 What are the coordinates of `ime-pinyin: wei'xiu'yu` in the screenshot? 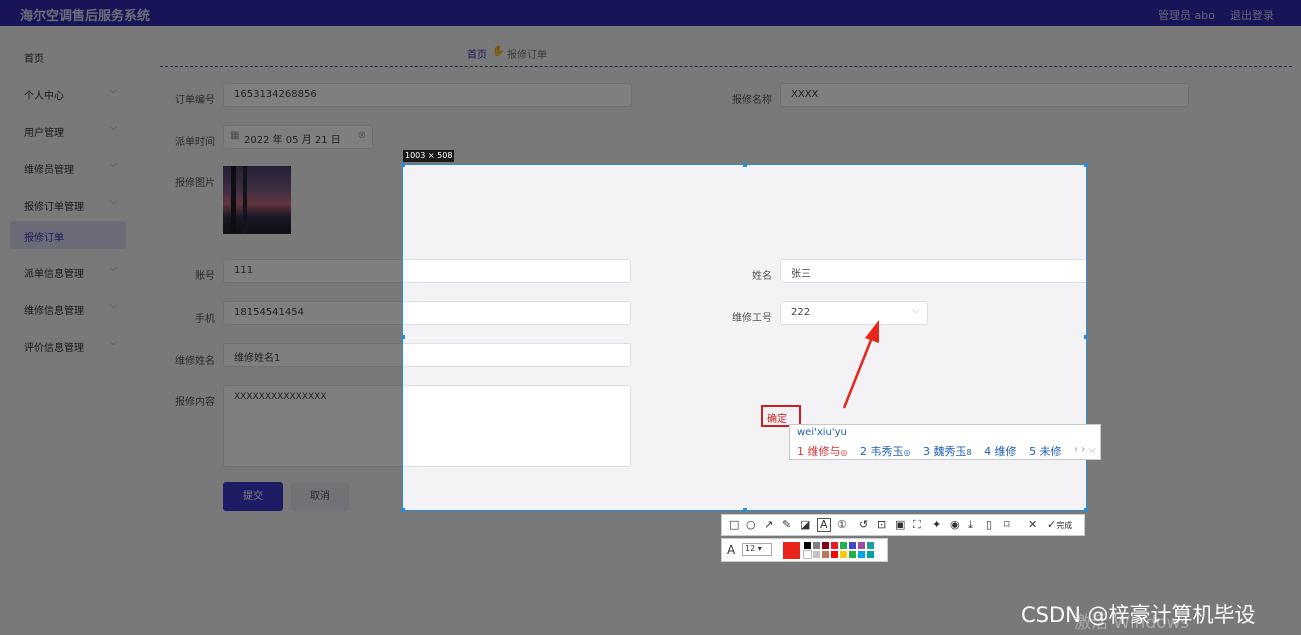 It's located at (822, 432).